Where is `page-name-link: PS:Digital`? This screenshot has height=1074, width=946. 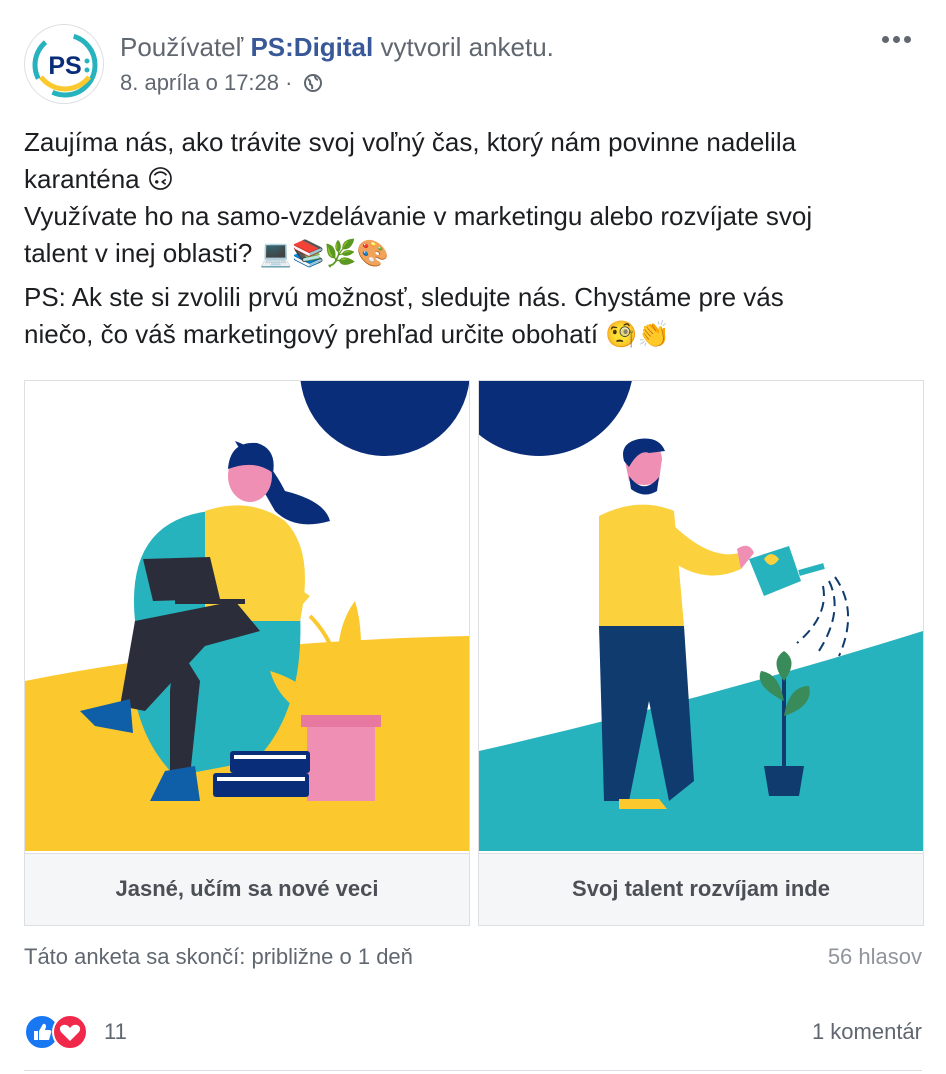
page-name-link: PS:Digital is located at coordinates (311, 47).